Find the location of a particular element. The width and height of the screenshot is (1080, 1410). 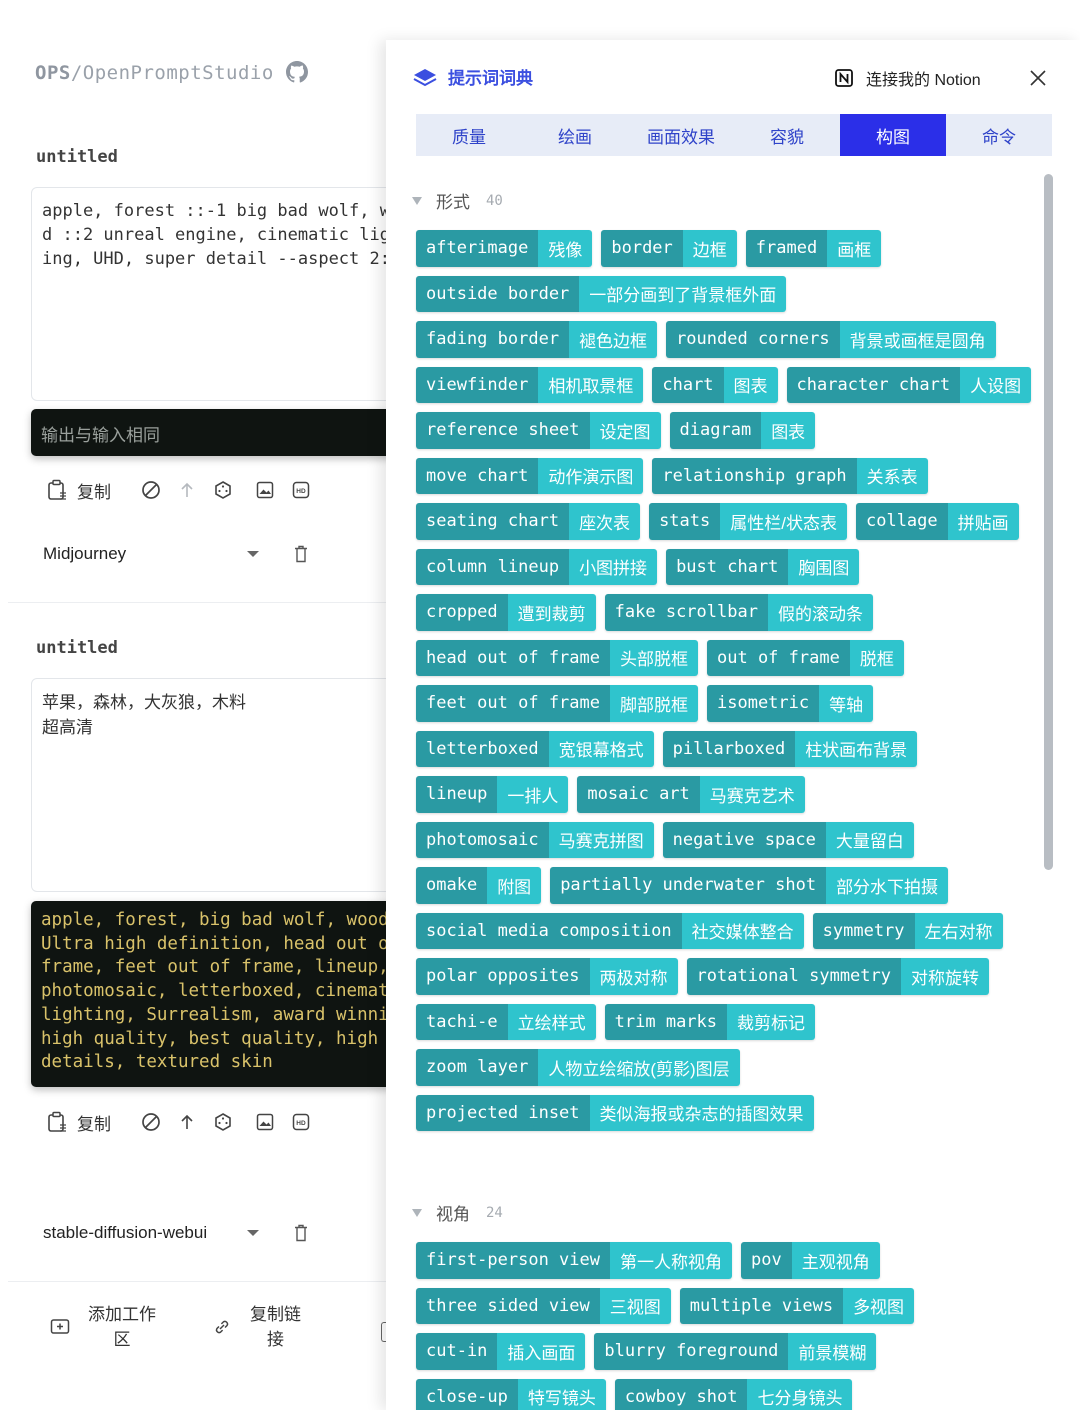

section-header: 形式 40 is located at coordinates (457, 200).